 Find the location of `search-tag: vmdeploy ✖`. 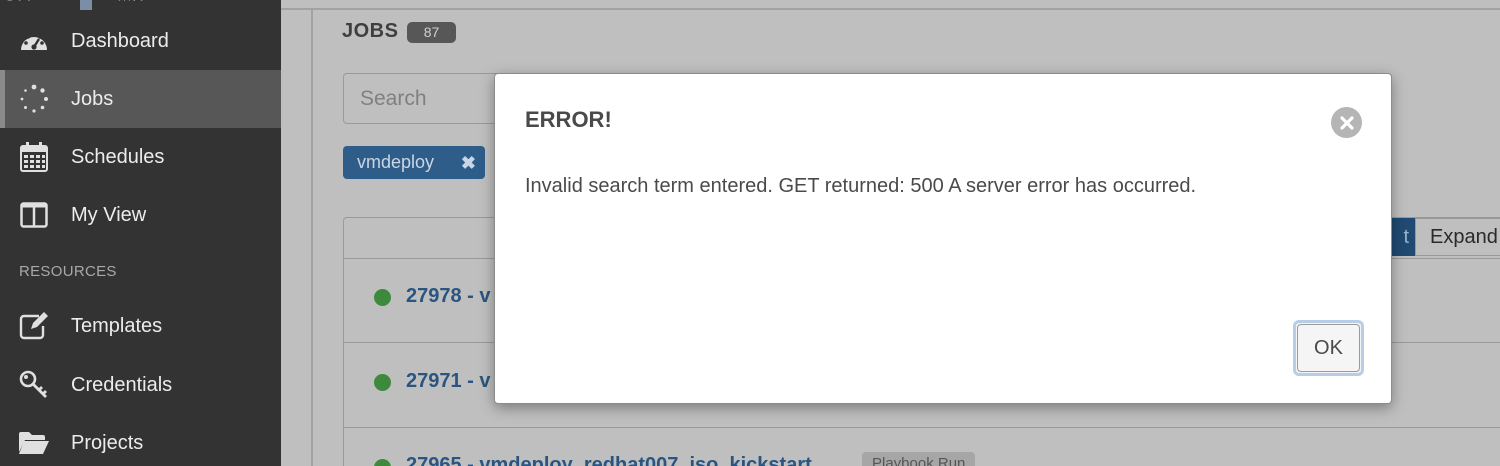

search-tag: vmdeploy ✖ is located at coordinates (414, 162).